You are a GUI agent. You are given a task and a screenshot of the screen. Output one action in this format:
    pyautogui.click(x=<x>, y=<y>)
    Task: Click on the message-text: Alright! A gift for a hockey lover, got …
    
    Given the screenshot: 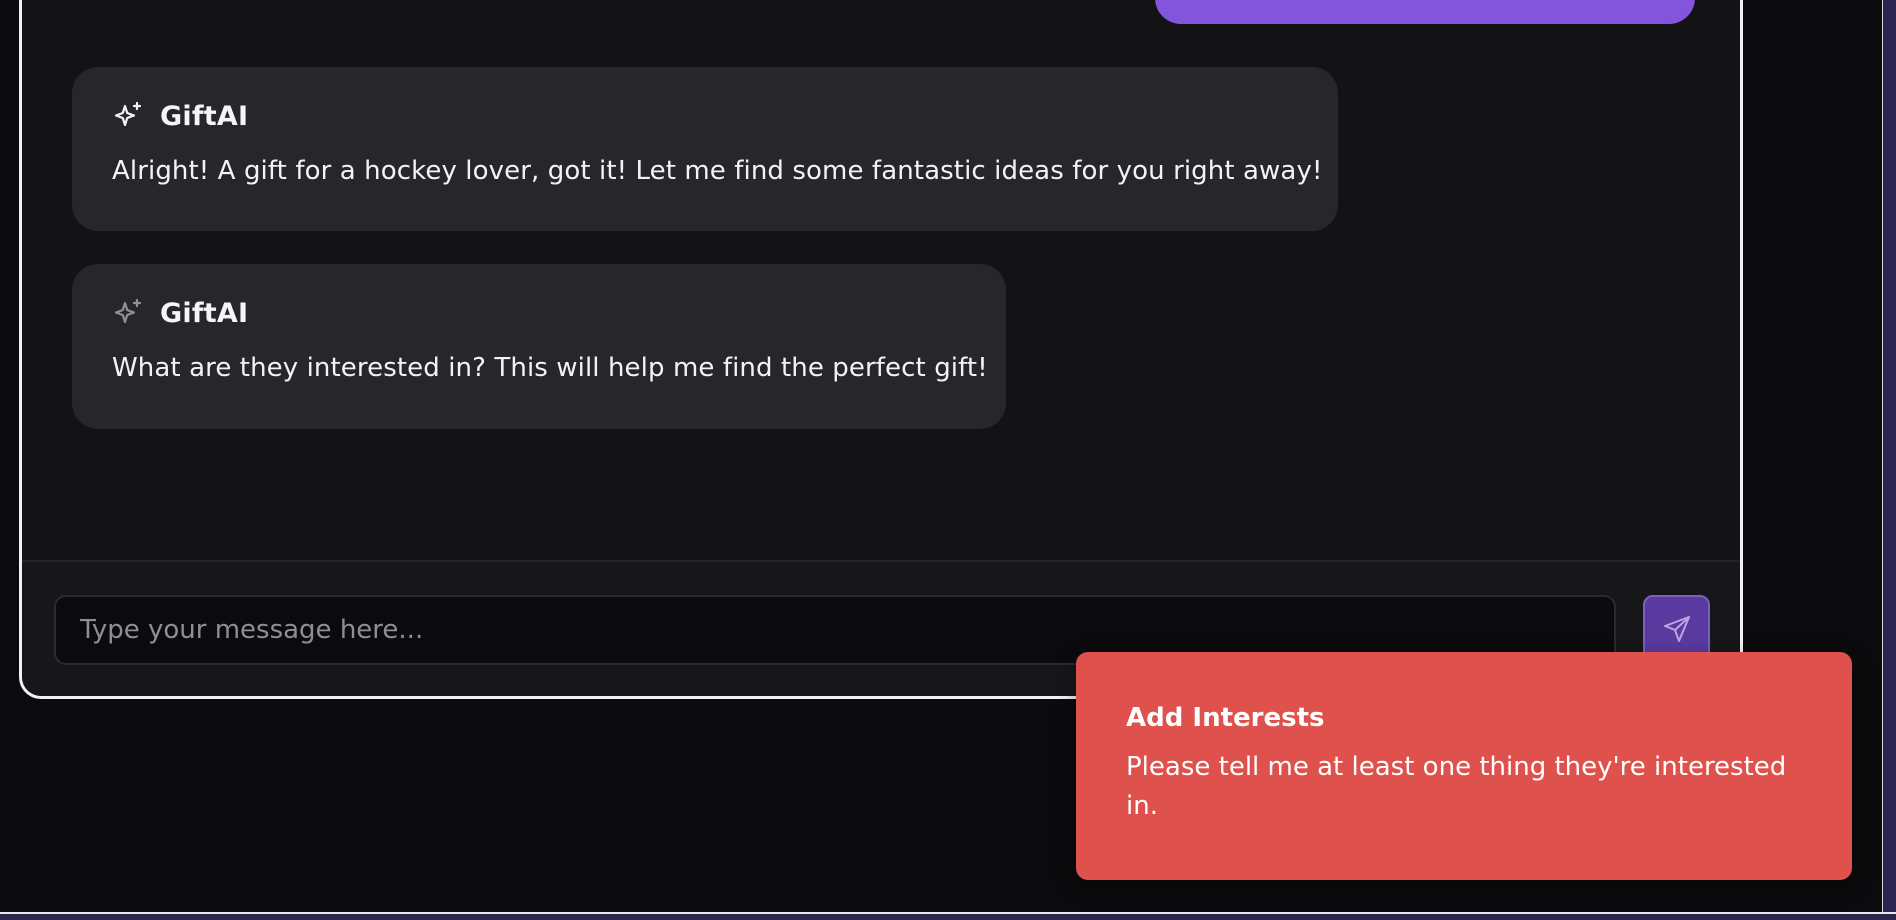 What is the action you would take?
    pyautogui.click(x=717, y=171)
    